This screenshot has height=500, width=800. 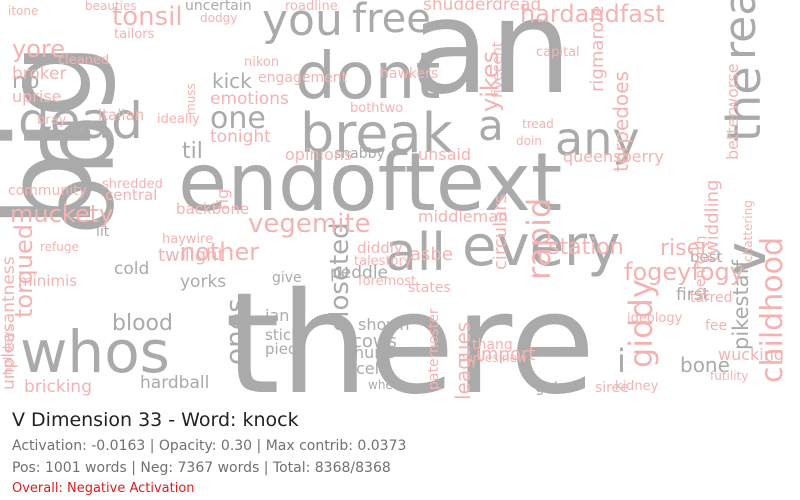 I want to click on cloud-word-positive: read, so click(x=740, y=30).